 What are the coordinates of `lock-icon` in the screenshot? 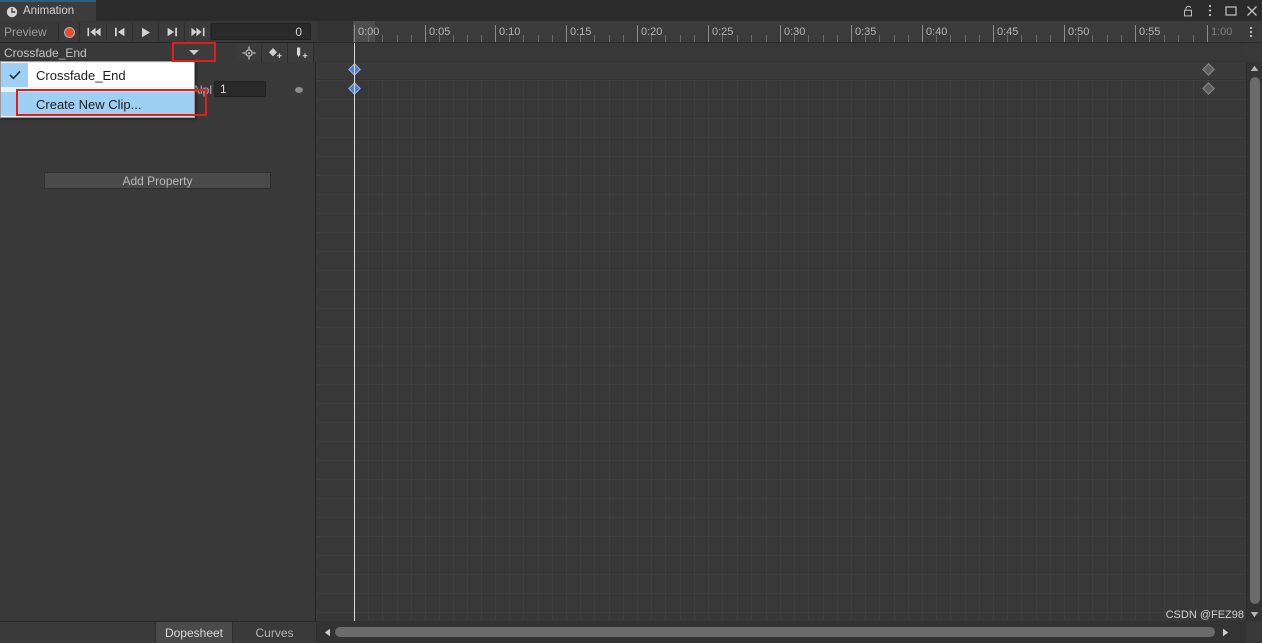 It's located at (1188, 10).